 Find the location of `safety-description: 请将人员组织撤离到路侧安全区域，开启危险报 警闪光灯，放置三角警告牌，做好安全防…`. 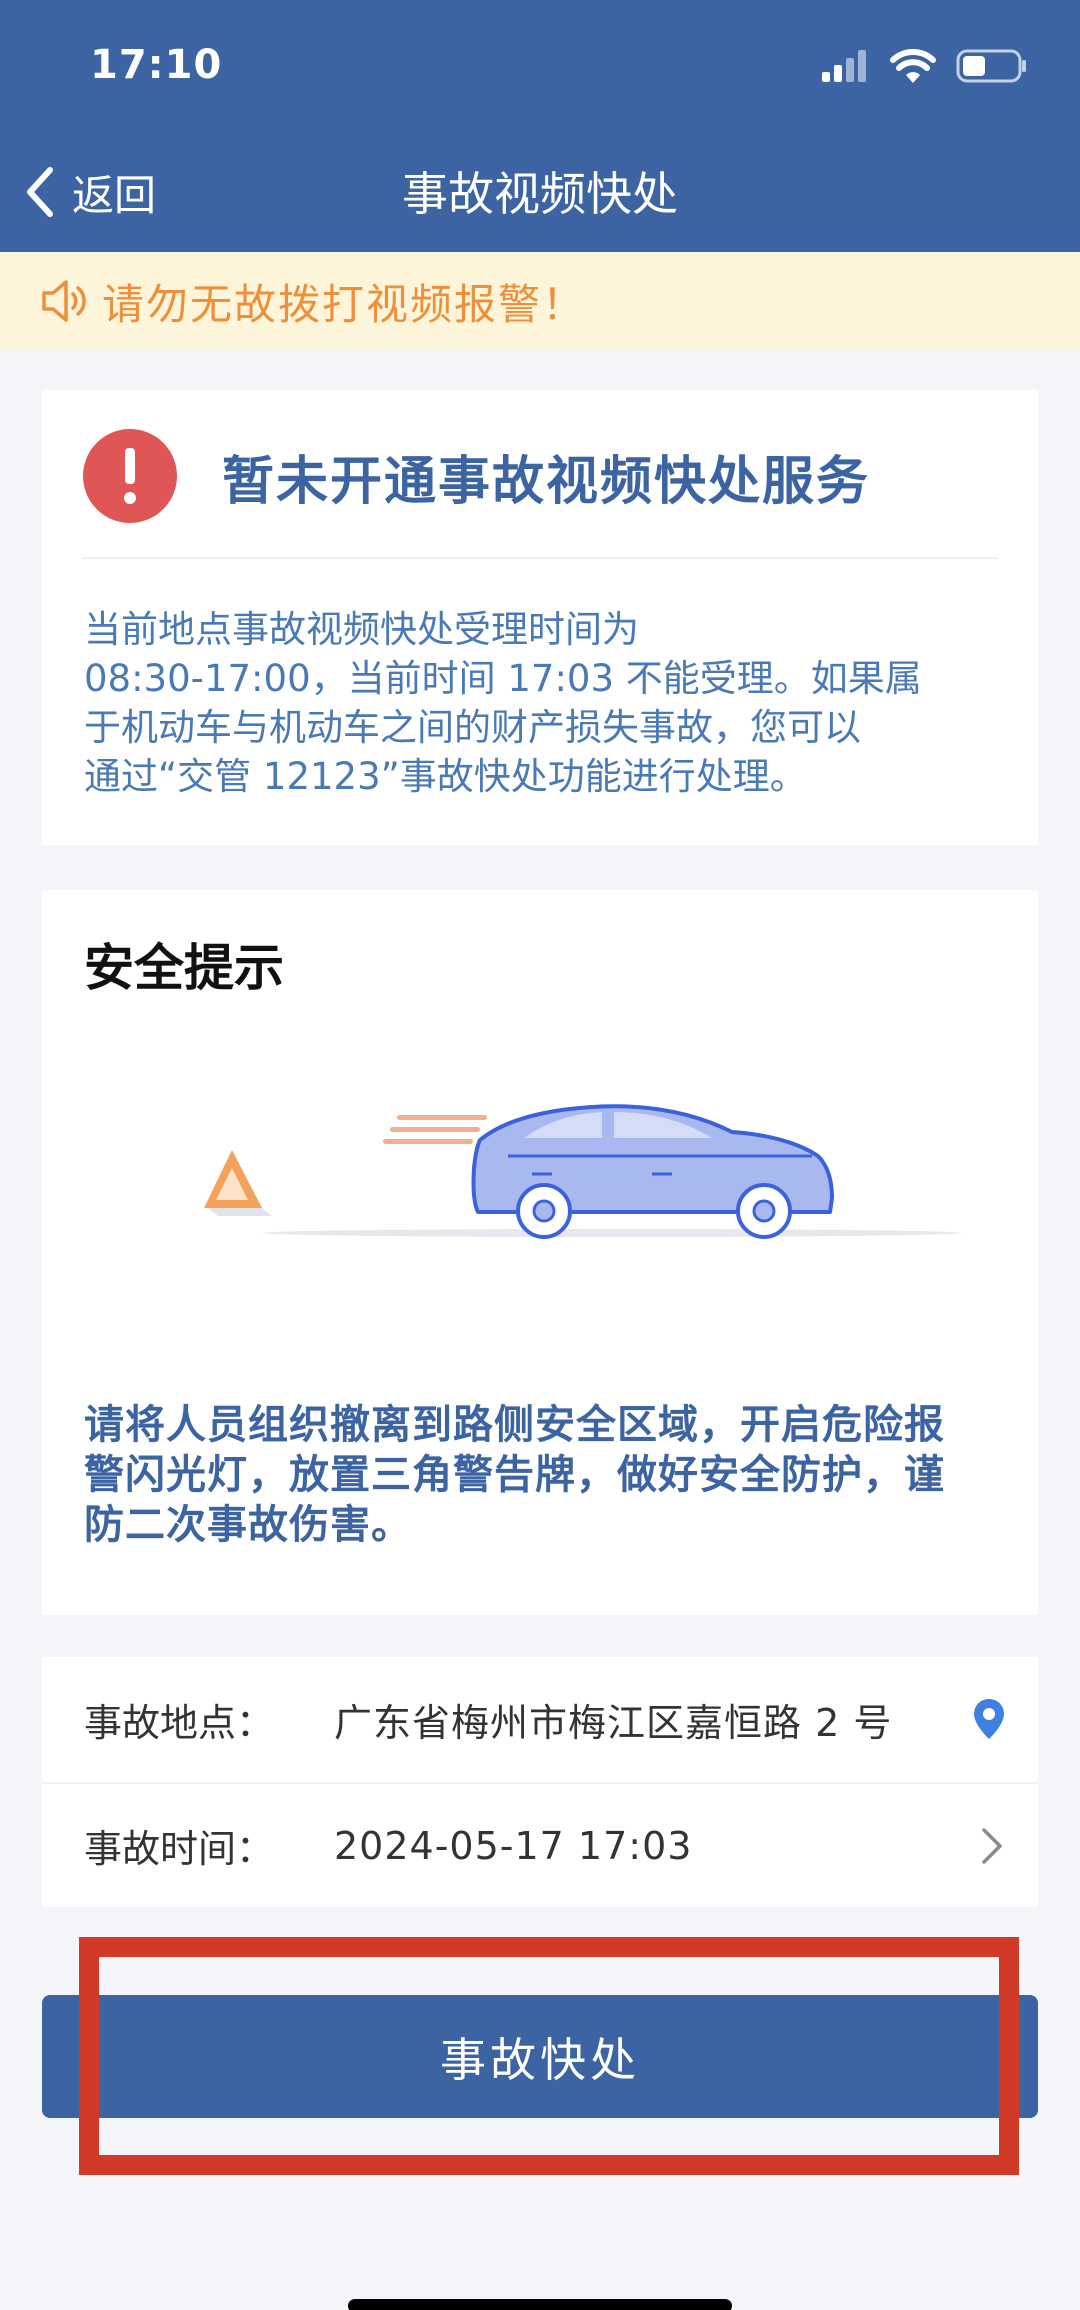

safety-description: 请将人员组织撤离到路侧安全区域，开启危险报 警闪光灯，放置三角警告牌，做好安全防… is located at coordinates (541, 1475).